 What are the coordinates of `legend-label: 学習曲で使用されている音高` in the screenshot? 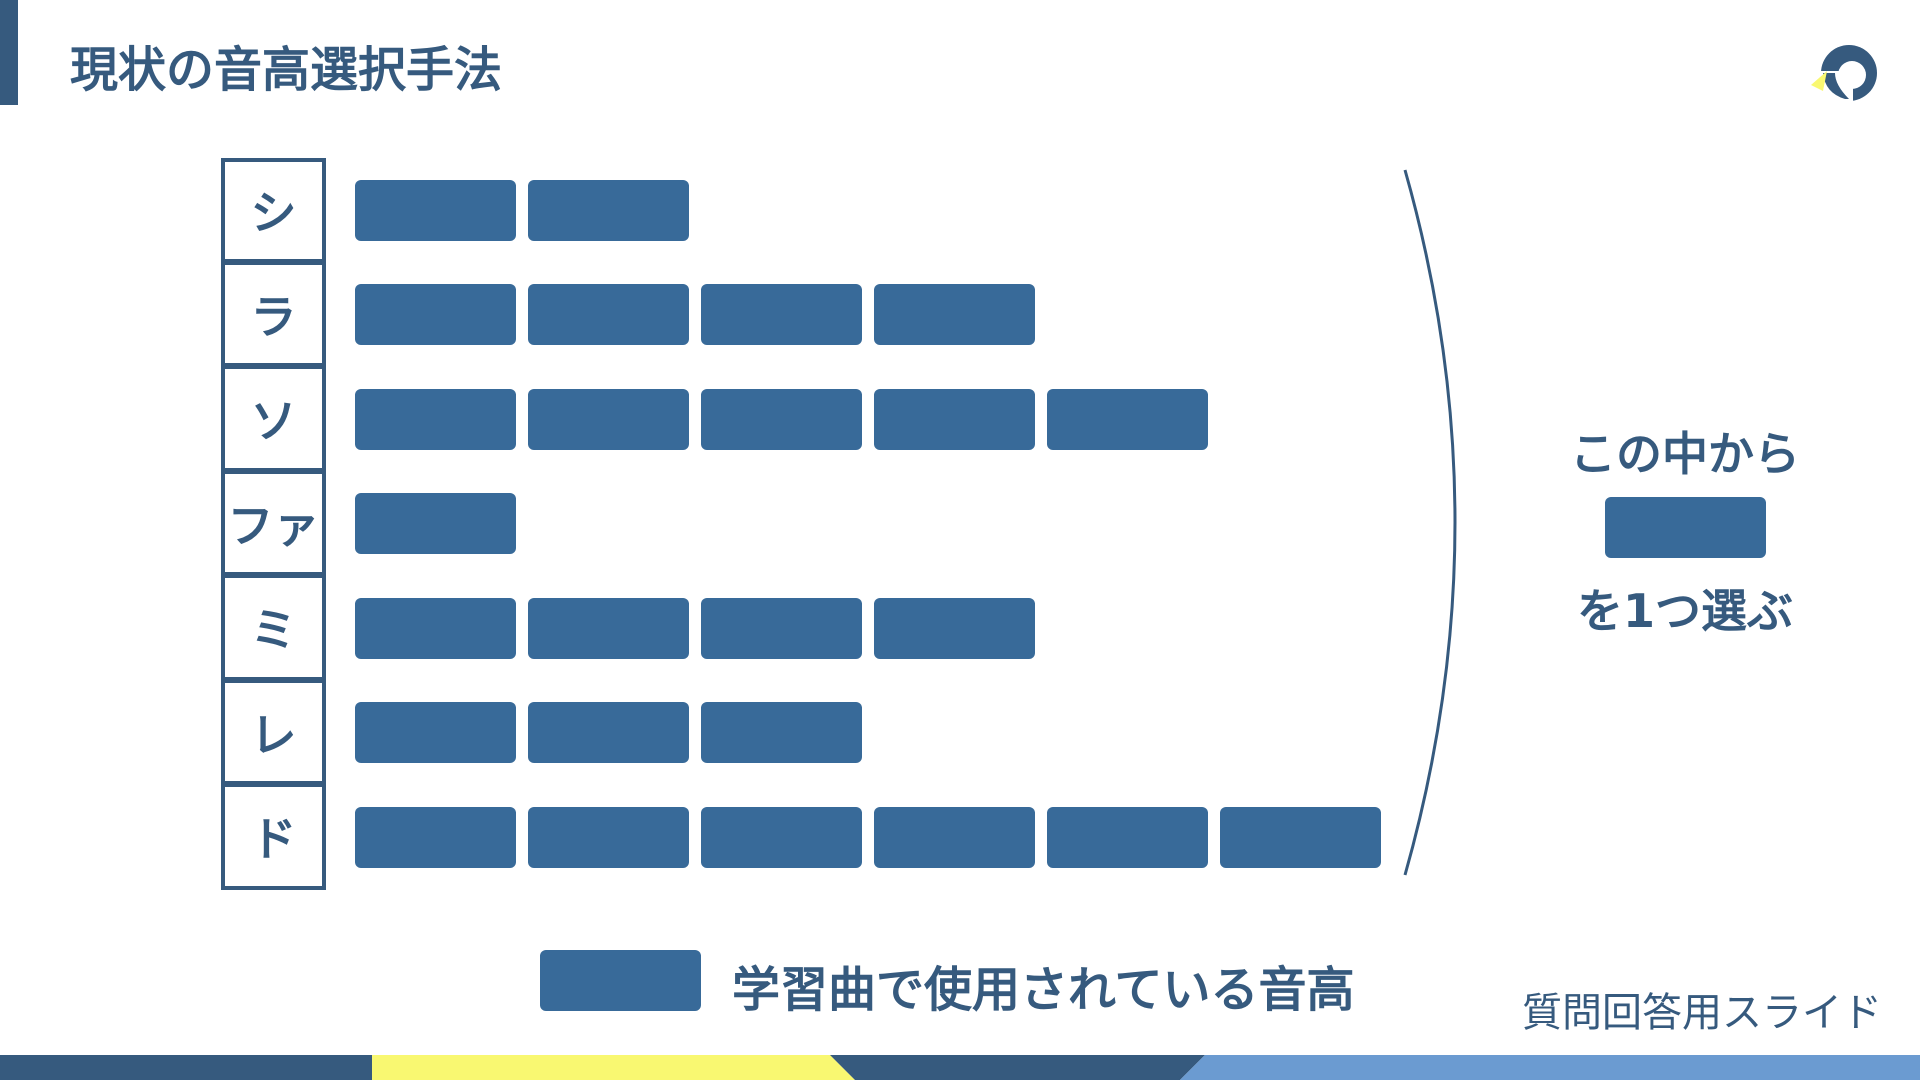 It's located at (1043, 990).